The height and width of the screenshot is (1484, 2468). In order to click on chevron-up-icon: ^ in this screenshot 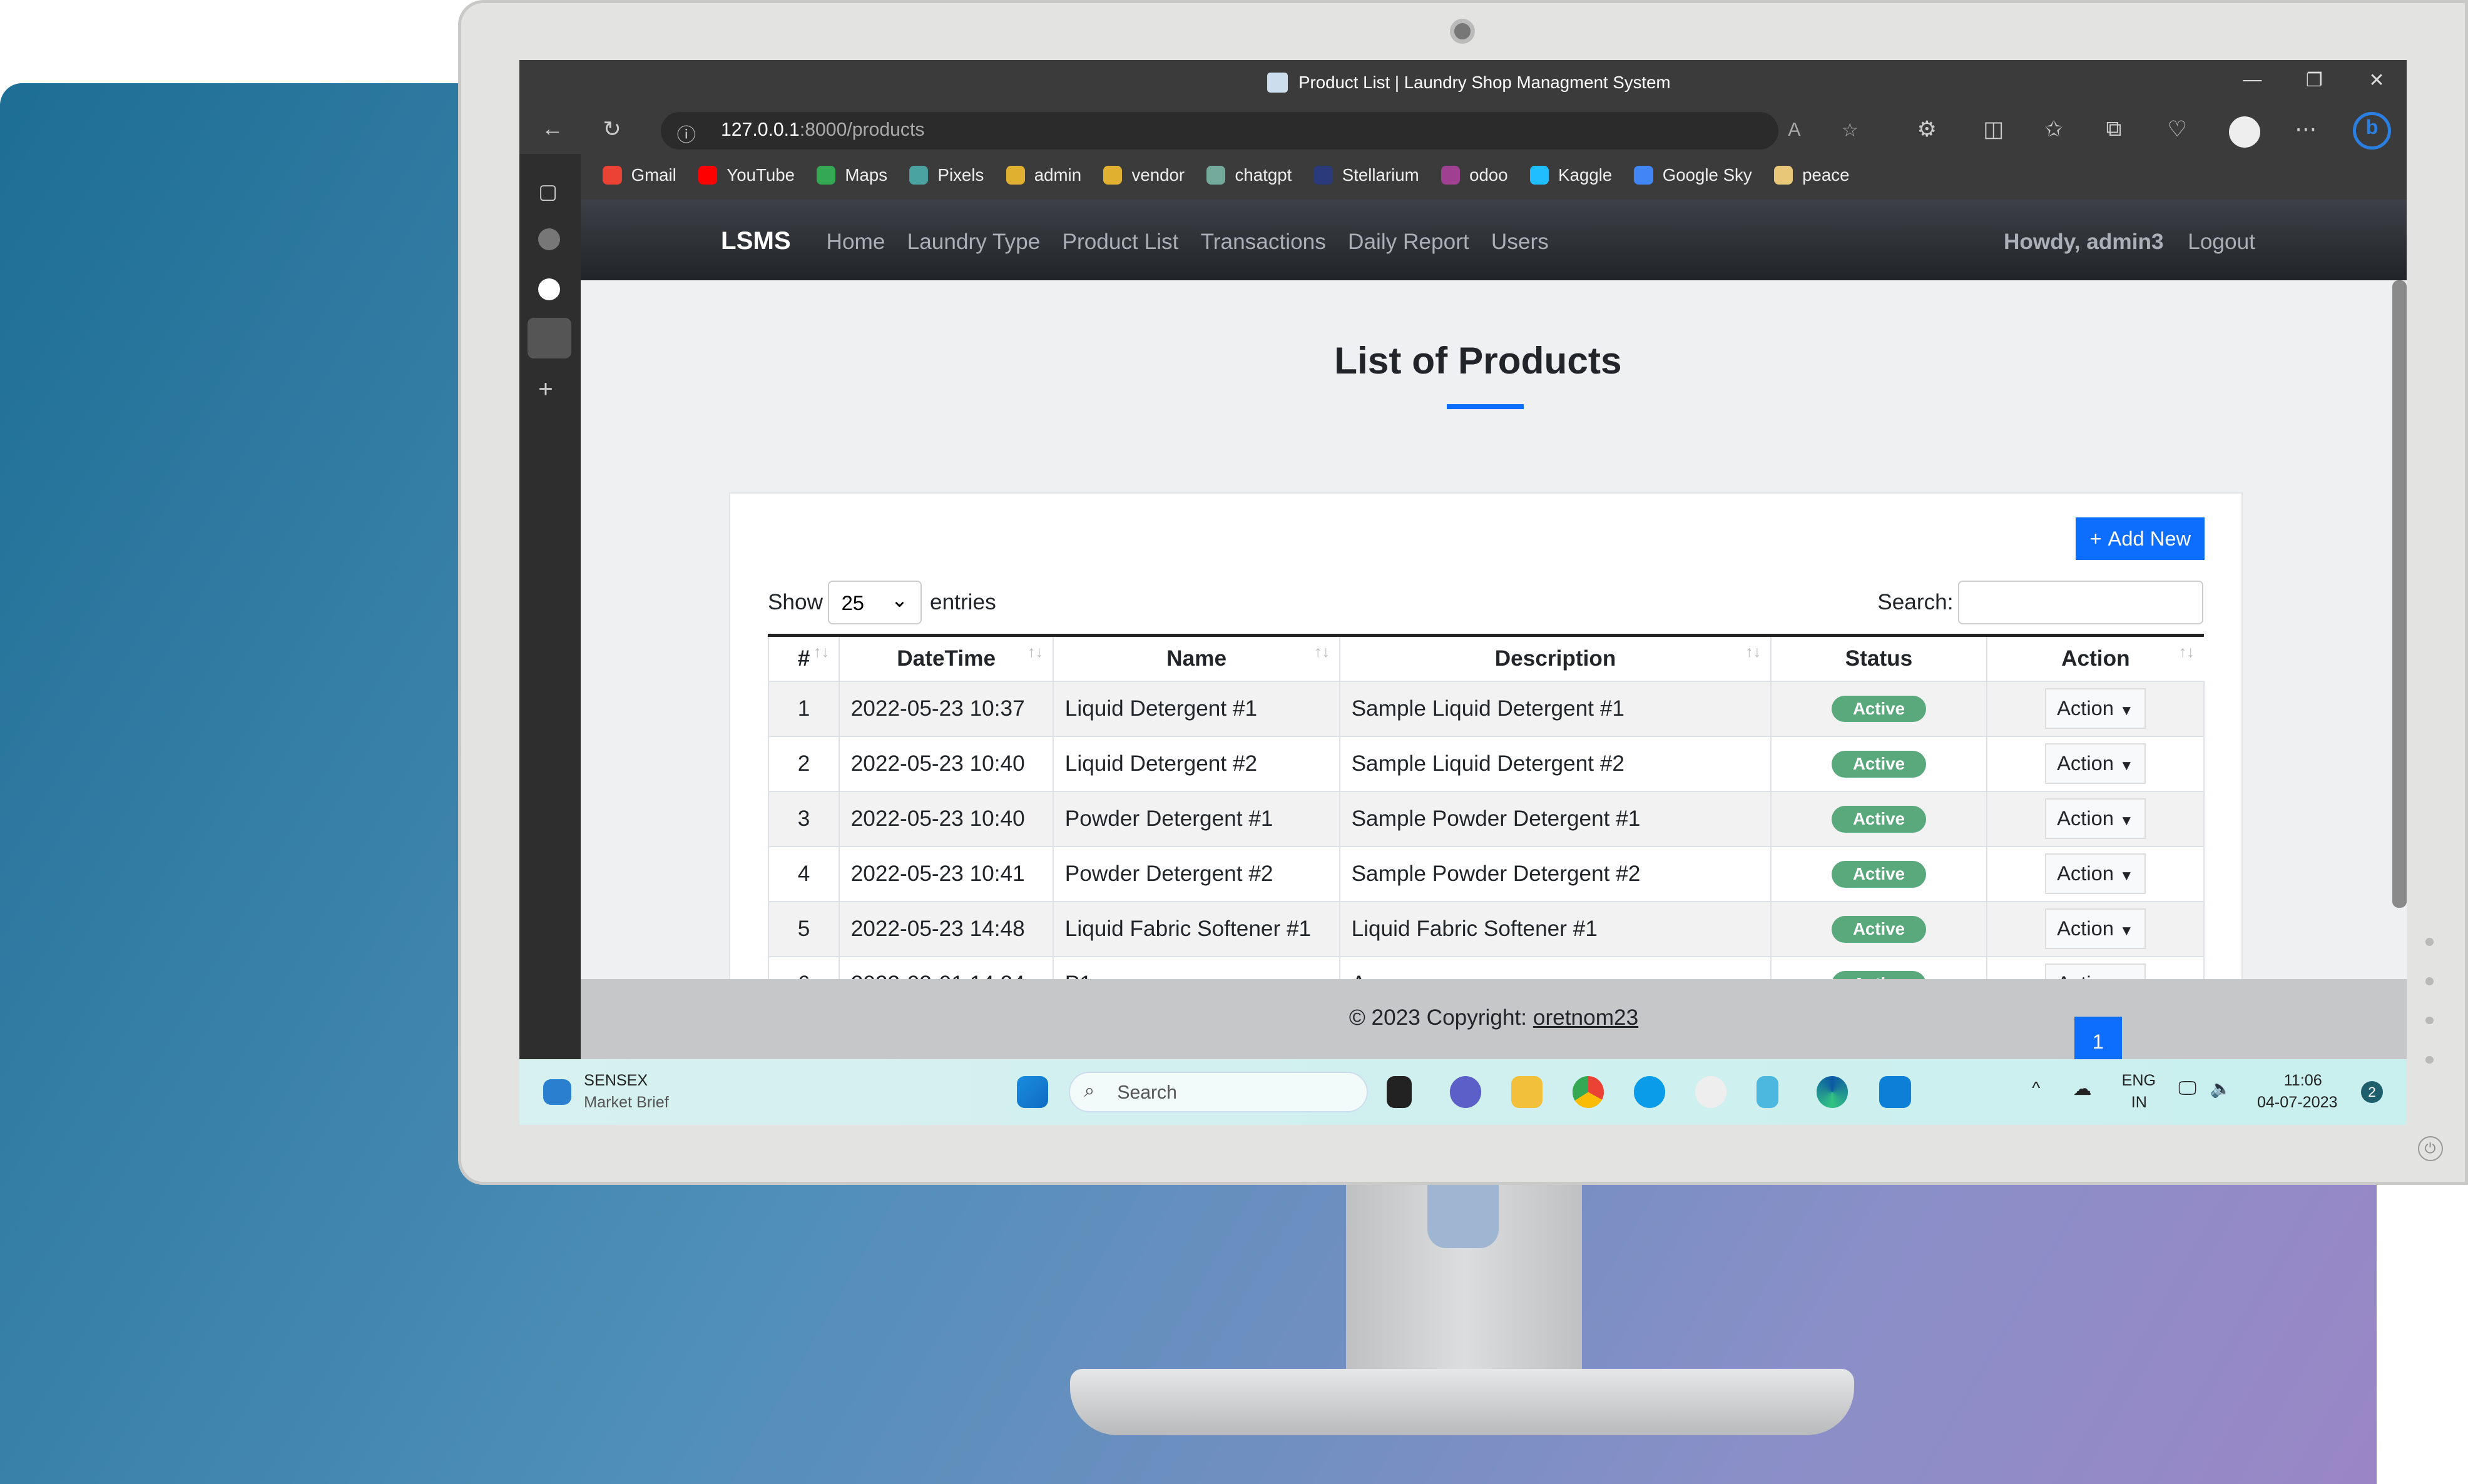, I will do `click(2036, 1088)`.